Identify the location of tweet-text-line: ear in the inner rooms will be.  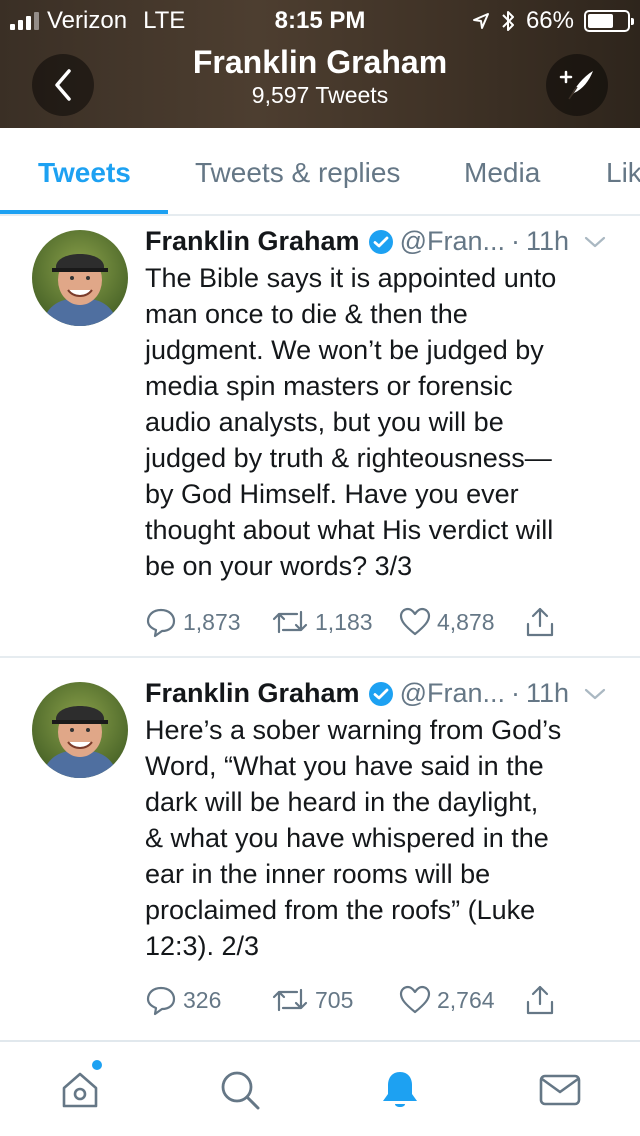
(318, 874).